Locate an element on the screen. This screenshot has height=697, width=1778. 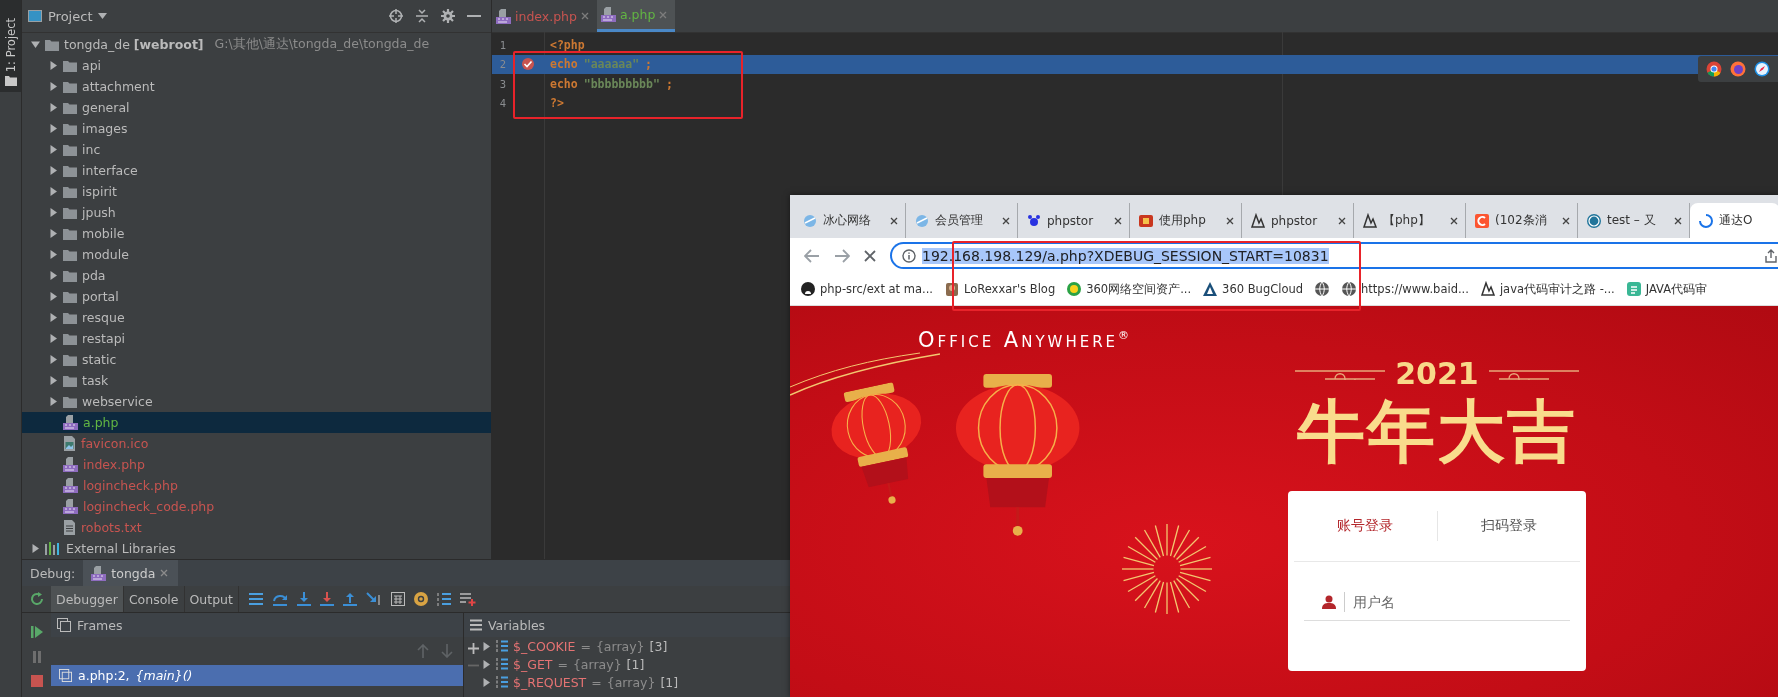
breakpoint-icon is located at coordinates (528, 64).